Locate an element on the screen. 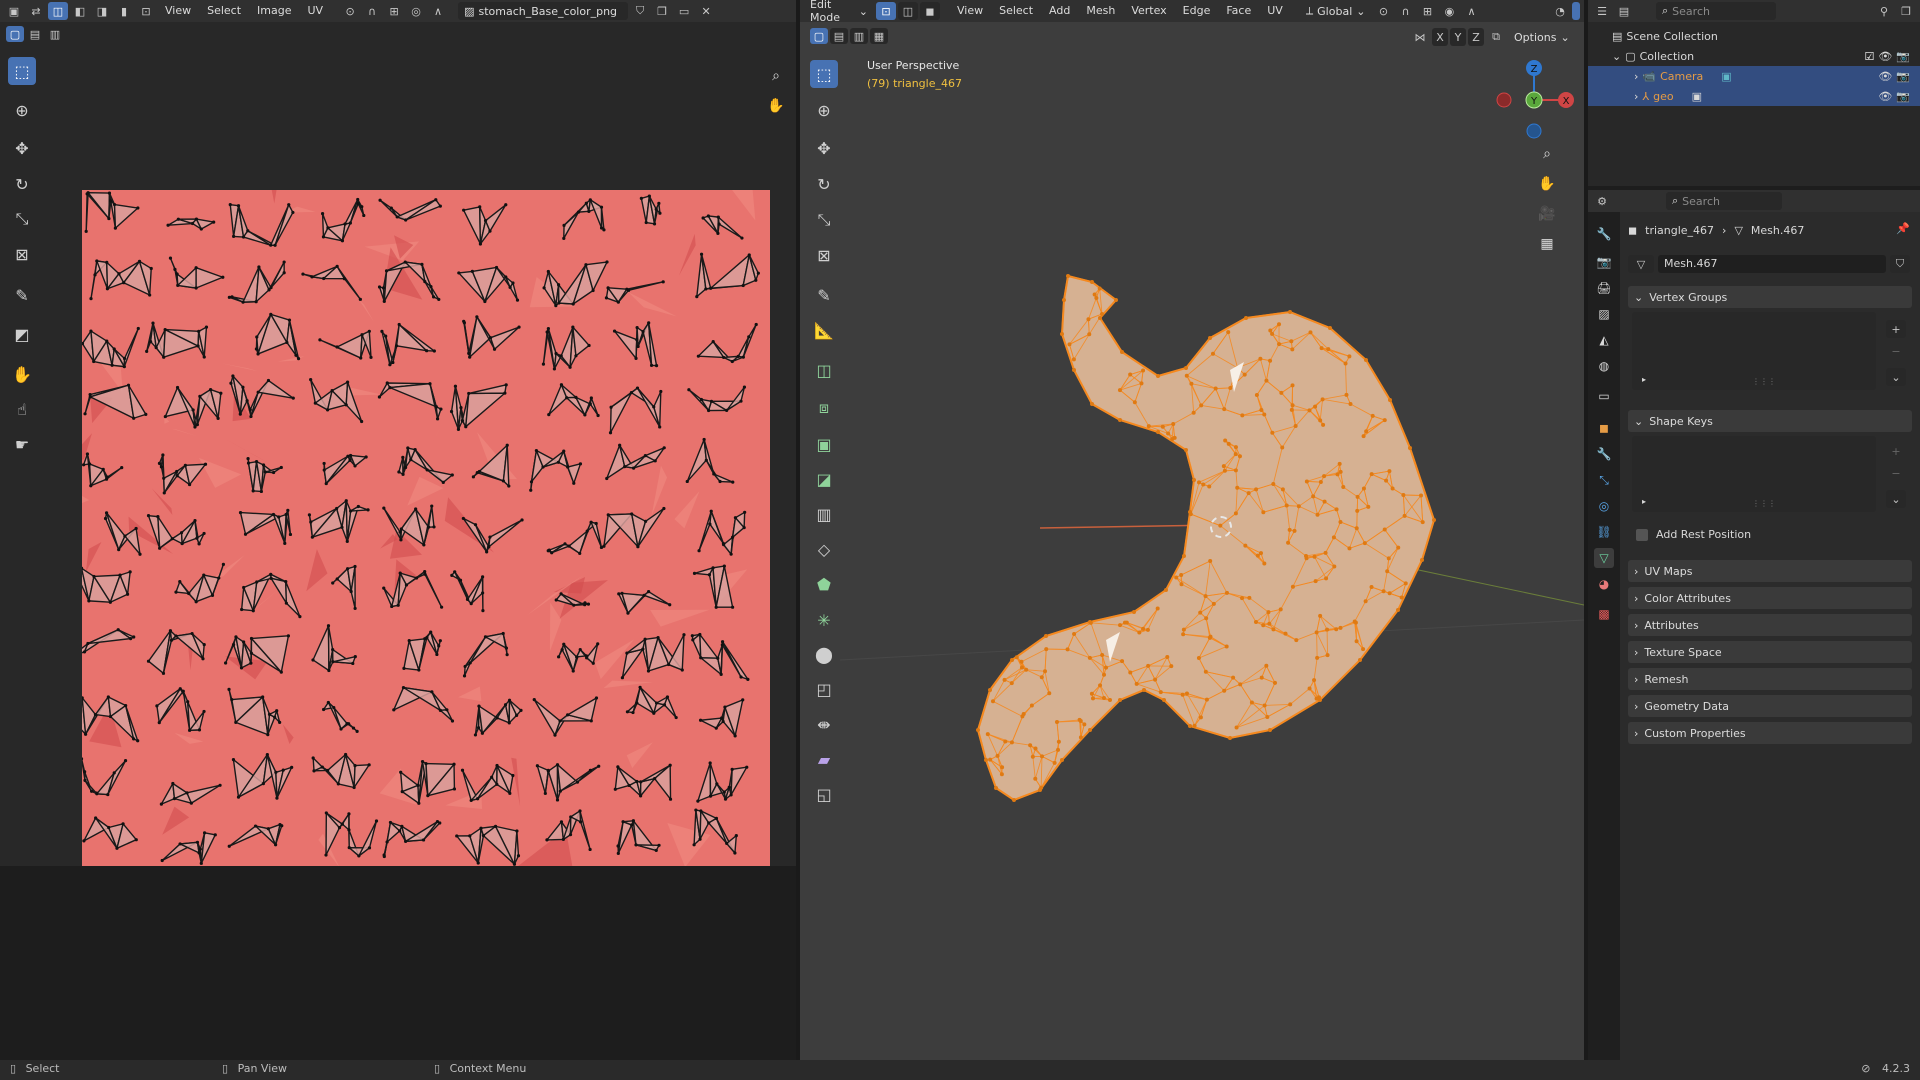  world-tab-icon: ◍ is located at coordinates (1604, 366).